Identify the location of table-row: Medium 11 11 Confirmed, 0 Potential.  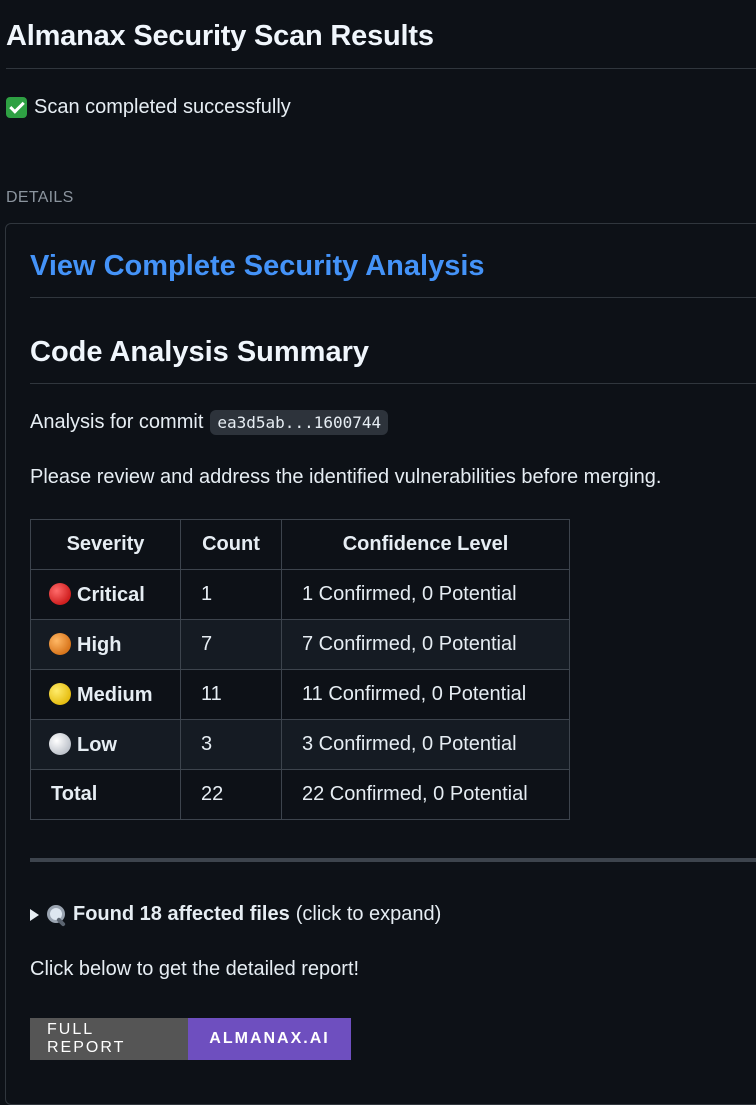
(300, 694).